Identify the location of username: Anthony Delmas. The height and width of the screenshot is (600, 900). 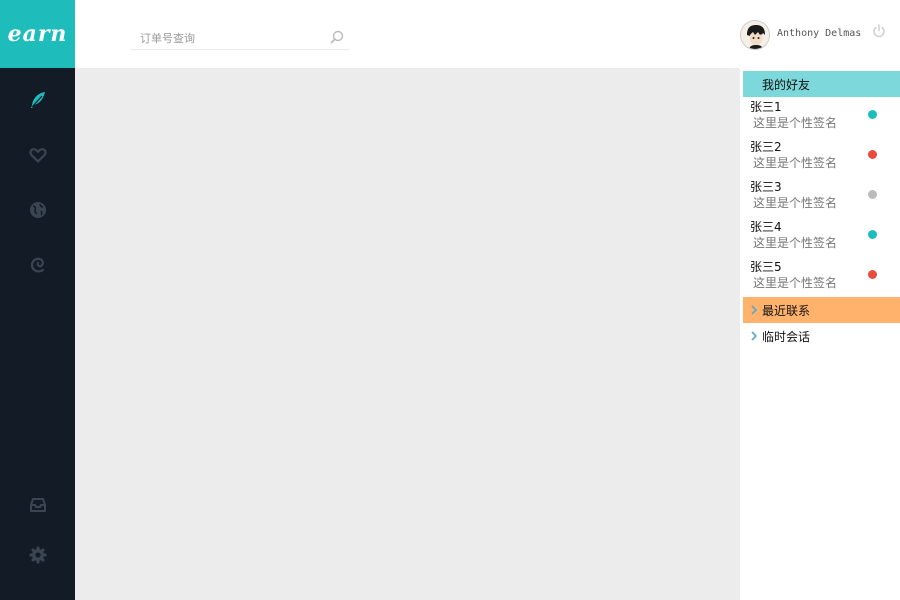
(819, 33).